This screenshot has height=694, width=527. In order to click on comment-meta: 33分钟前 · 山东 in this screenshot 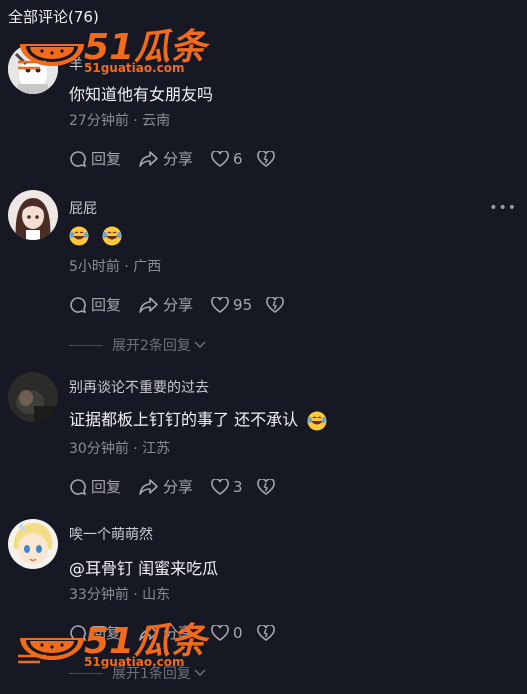, I will do `click(120, 595)`.